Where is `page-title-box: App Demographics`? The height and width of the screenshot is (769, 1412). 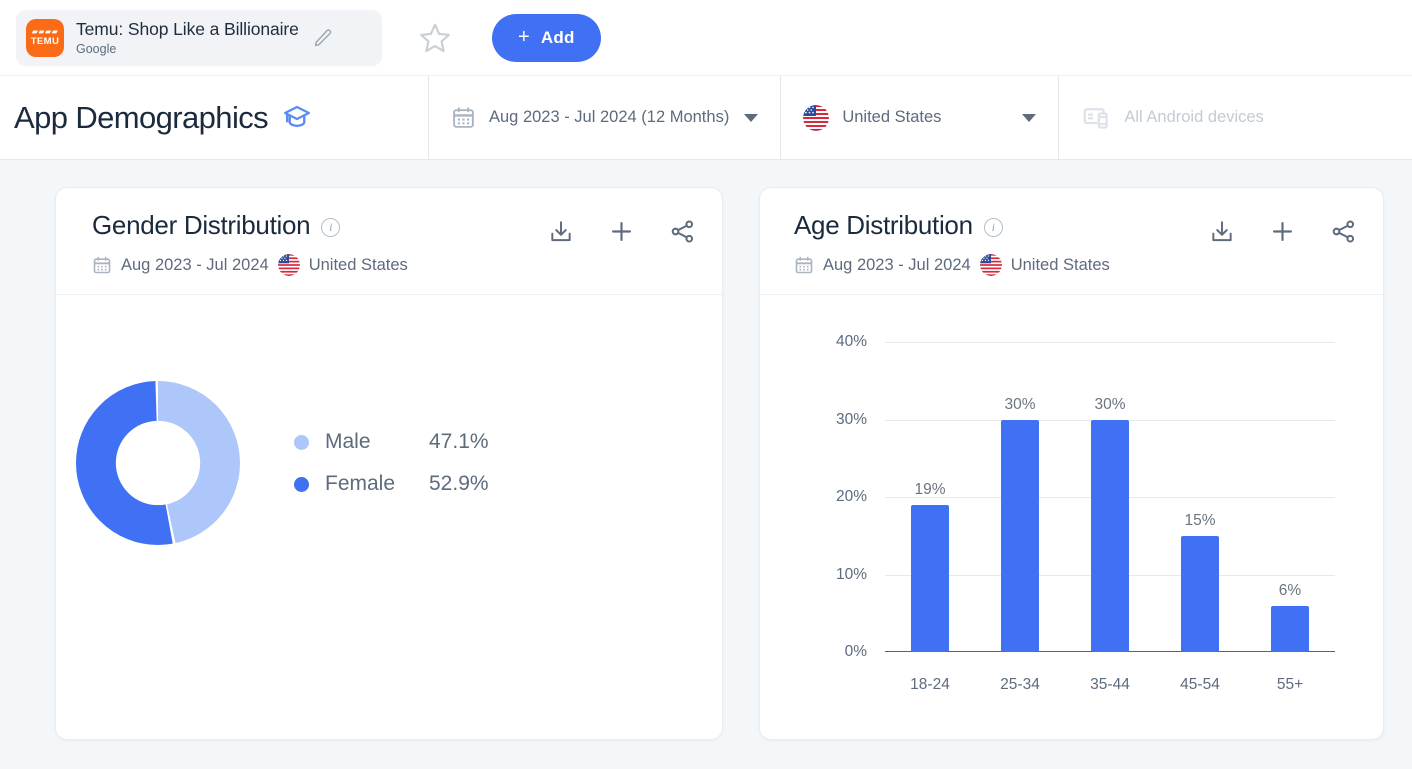
page-title-box: App Demographics is located at coordinates (214, 117).